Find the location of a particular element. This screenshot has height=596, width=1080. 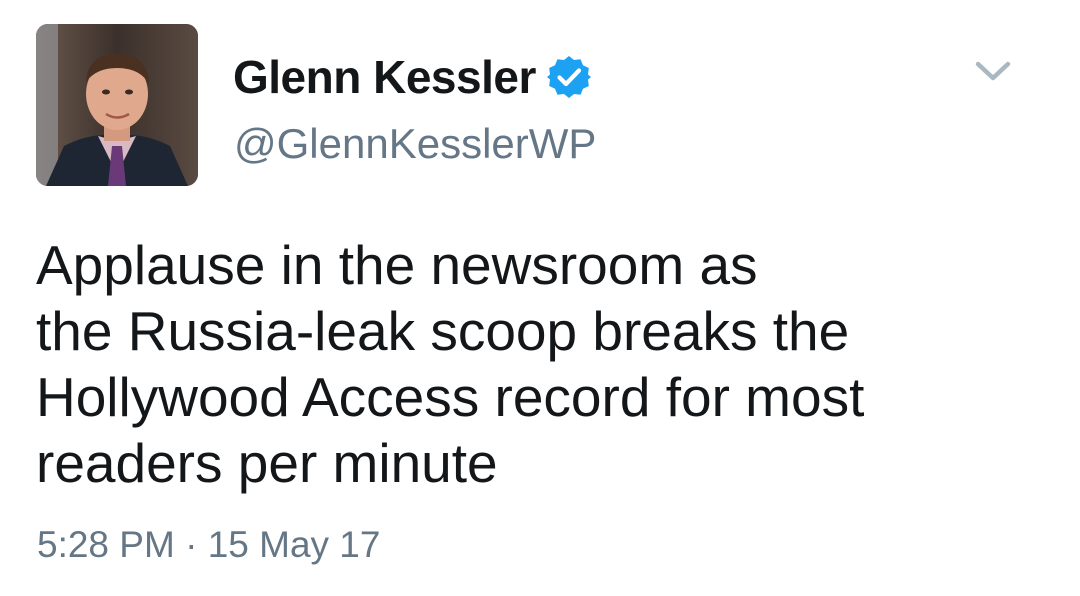

tweet-text-line: Applause in the newsroom as is located at coordinates (397, 265).